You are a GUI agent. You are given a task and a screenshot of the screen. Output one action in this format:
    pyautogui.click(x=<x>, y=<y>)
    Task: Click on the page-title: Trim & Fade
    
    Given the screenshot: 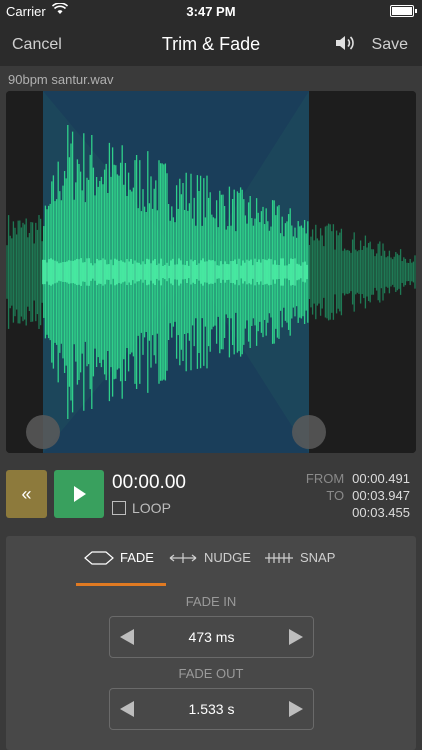 What is the action you would take?
    pyautogui.click(x=211, y=44)
    